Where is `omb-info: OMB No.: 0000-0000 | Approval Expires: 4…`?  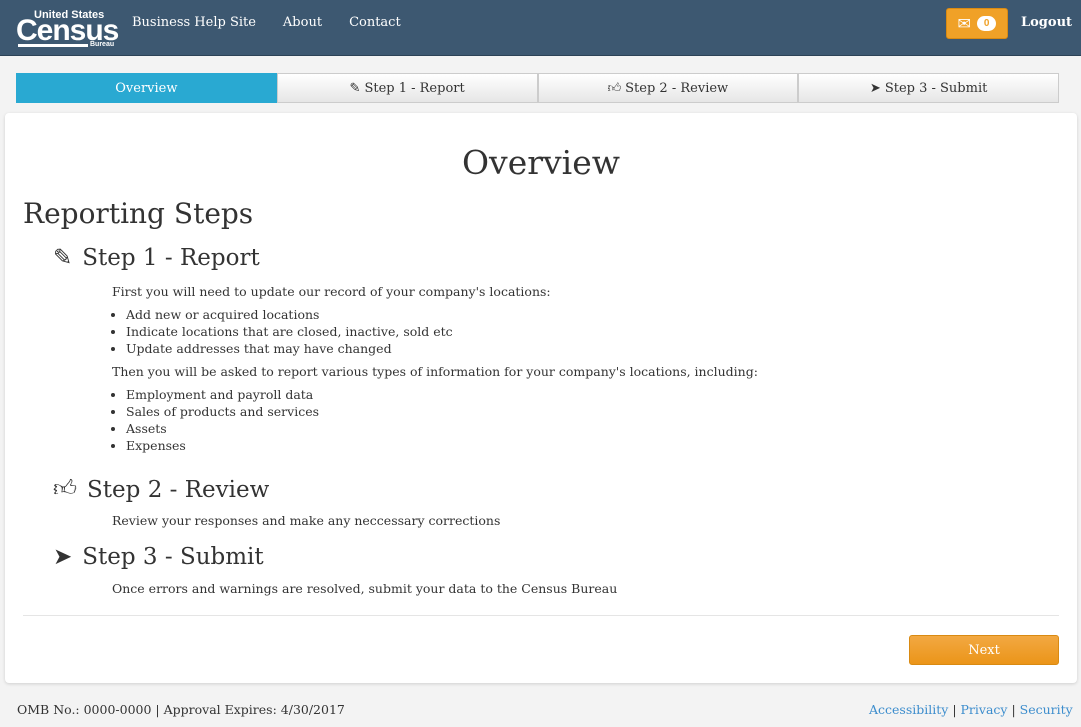
omb-info: OMB No.: 0000-0000 | Approval Expires: 4… is located at coordinates (181, 709).